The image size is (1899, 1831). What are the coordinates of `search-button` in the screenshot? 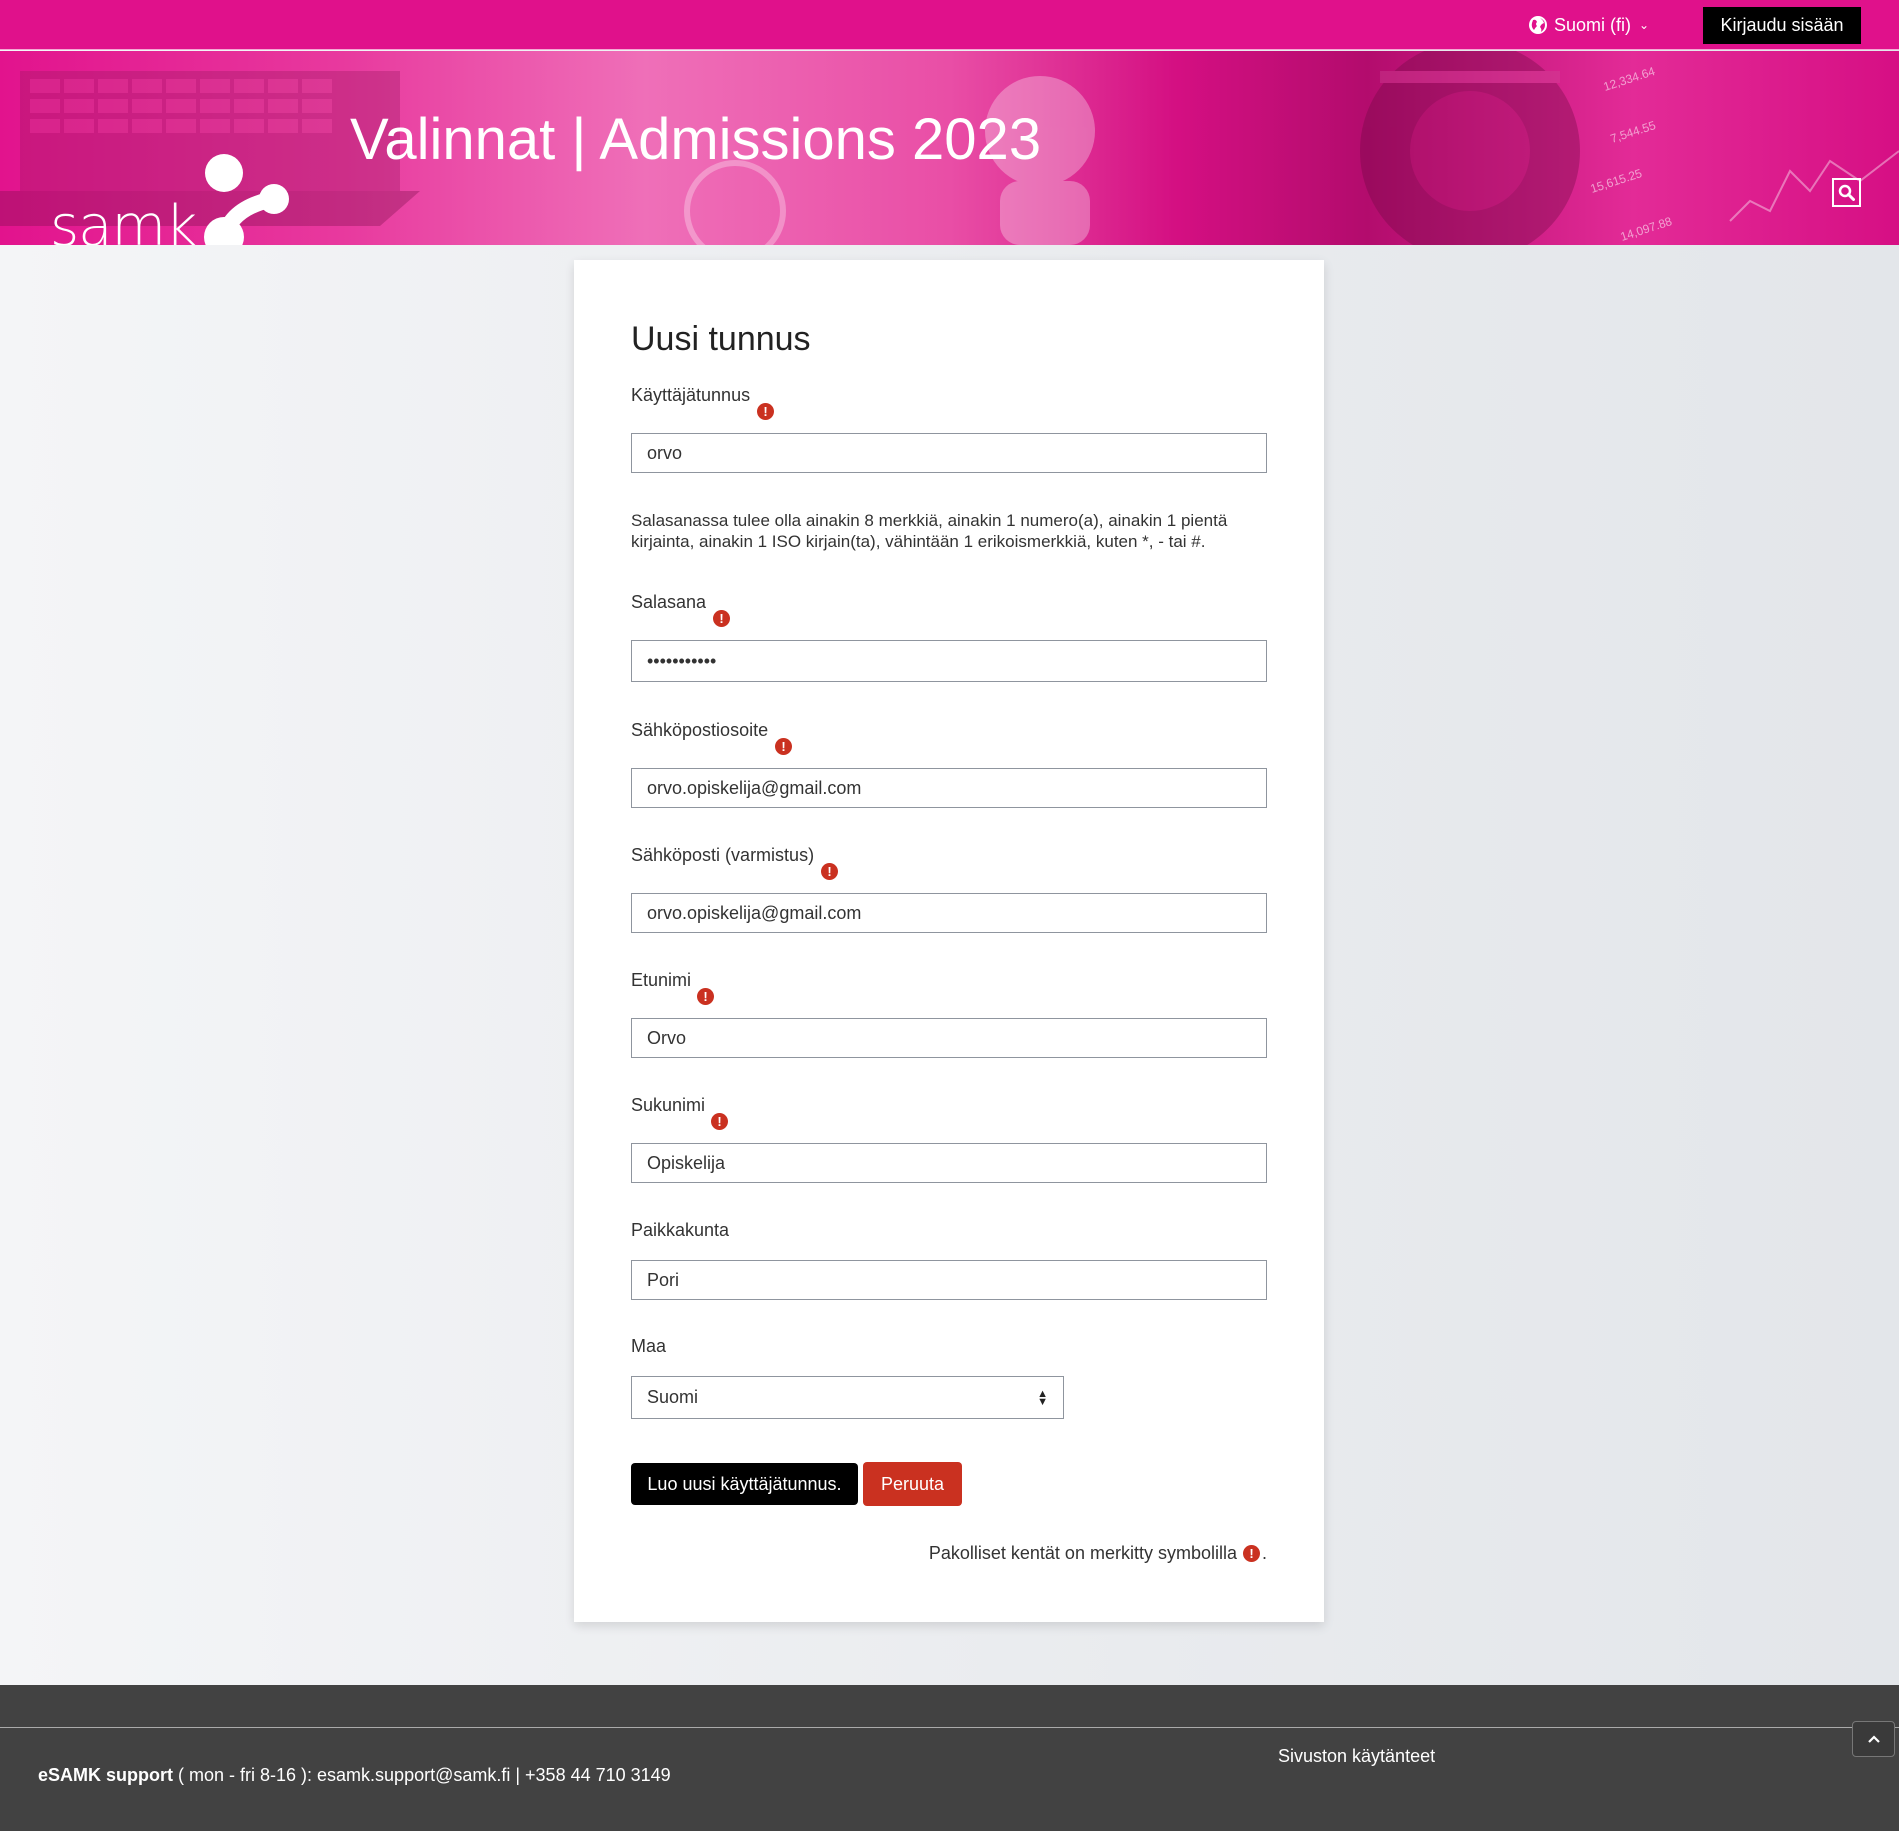 It's located at (1846, 192).